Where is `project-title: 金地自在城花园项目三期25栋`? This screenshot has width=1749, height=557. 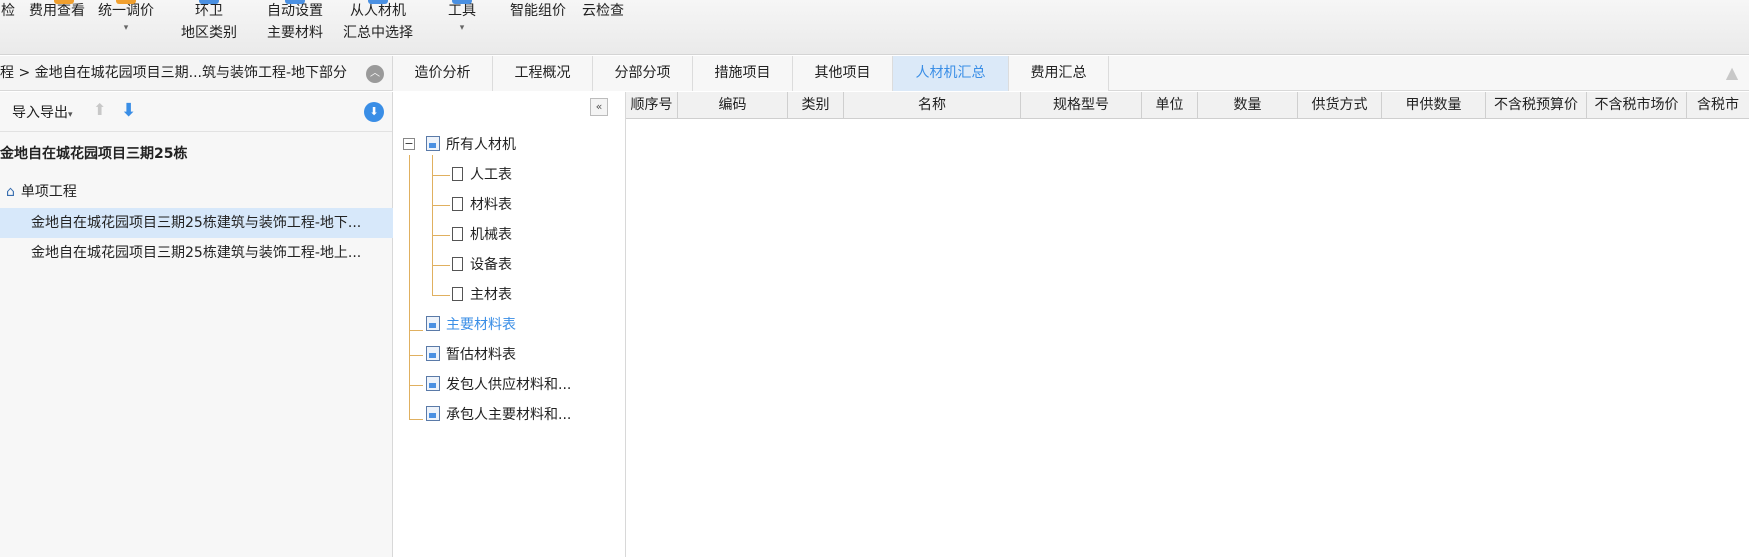
project-title: 金地自在城花园项目三期25栋 is located at coordinates (93, 153).